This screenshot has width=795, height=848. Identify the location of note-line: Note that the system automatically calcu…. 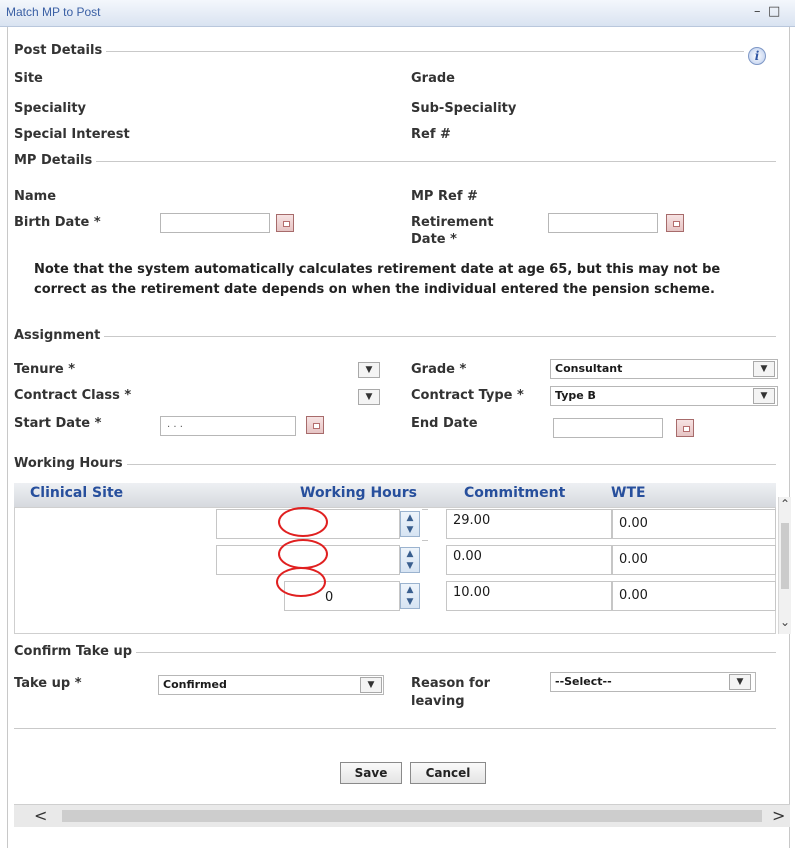
(377, 269).